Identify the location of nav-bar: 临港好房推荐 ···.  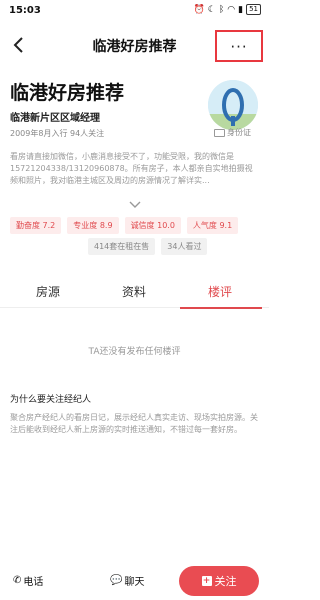
(134, 45).